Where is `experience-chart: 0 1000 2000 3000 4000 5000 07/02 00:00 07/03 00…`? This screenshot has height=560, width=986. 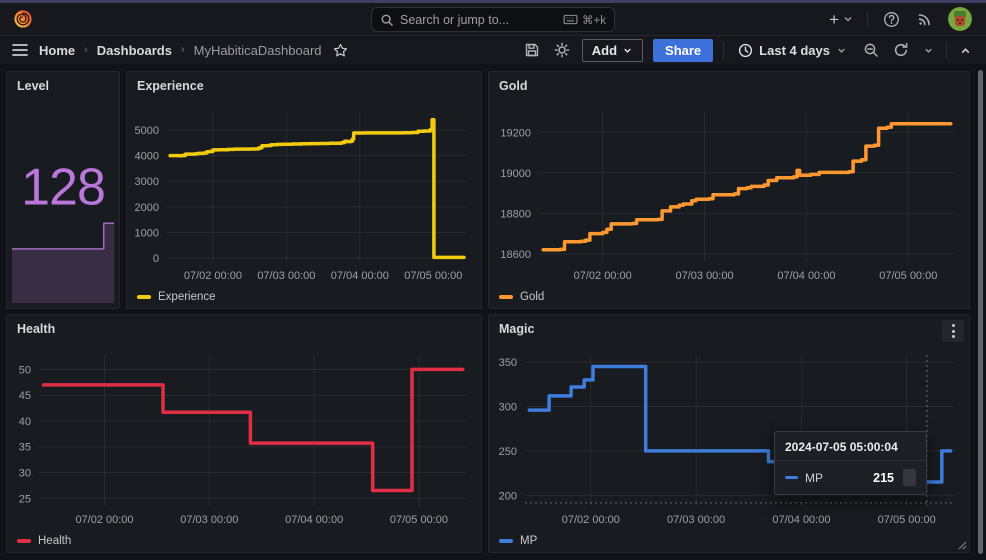
experience-chart: 0 1000 2000 3000 4000 5000 07/02 00:00 07/03 00… is located at coordinates (304, 192).